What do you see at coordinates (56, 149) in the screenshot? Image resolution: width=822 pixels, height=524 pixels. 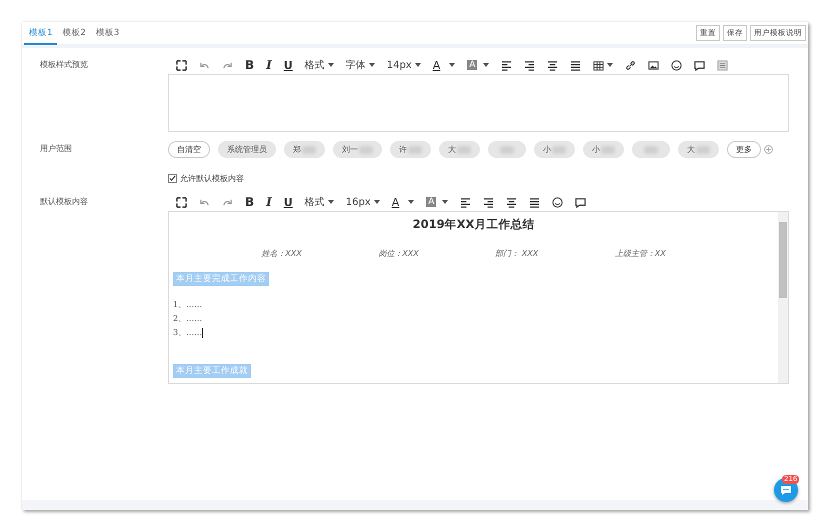 I see `field-label: 用户范围` at bounding box center [56, 149].